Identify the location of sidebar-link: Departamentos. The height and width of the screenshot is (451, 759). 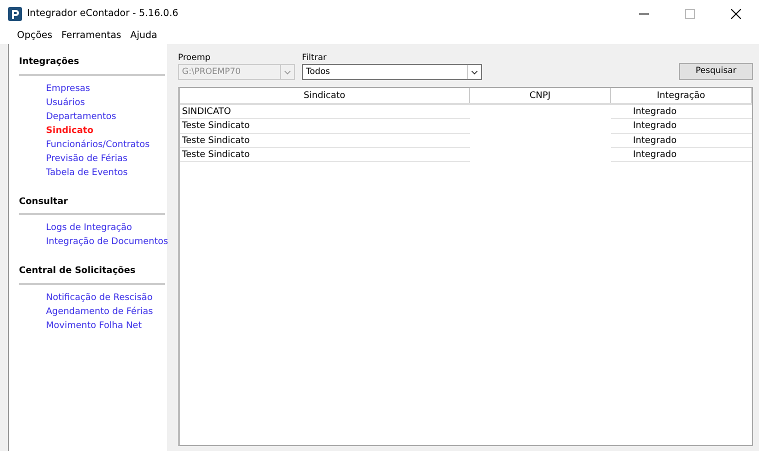
(67, 117).